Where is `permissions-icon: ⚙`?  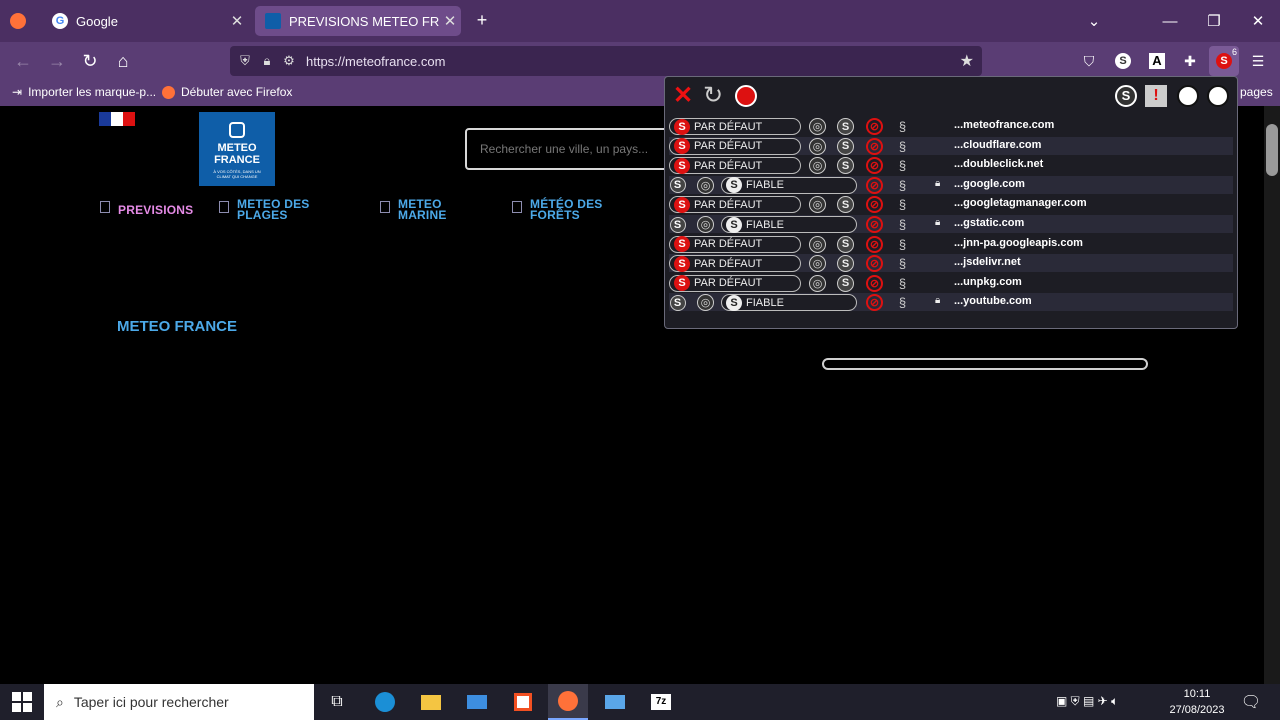 permissions-icon: ⚙ is located at coordinates (289, 61).